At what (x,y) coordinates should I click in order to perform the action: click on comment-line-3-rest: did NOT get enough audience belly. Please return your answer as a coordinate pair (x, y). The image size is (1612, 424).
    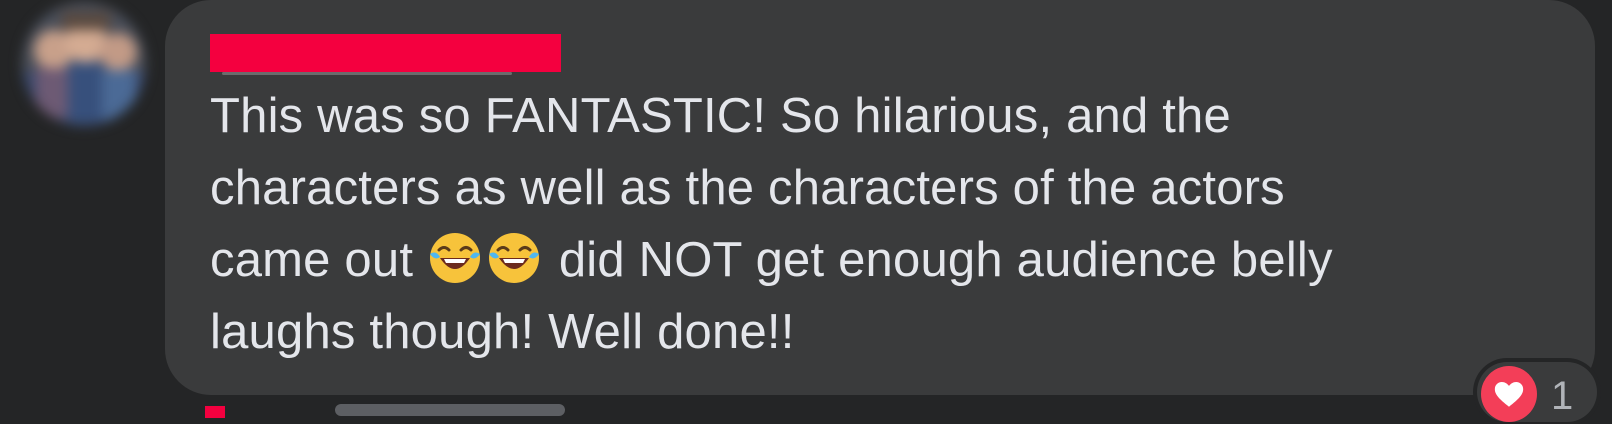
    Looking at the image, I should click on (945, 260).